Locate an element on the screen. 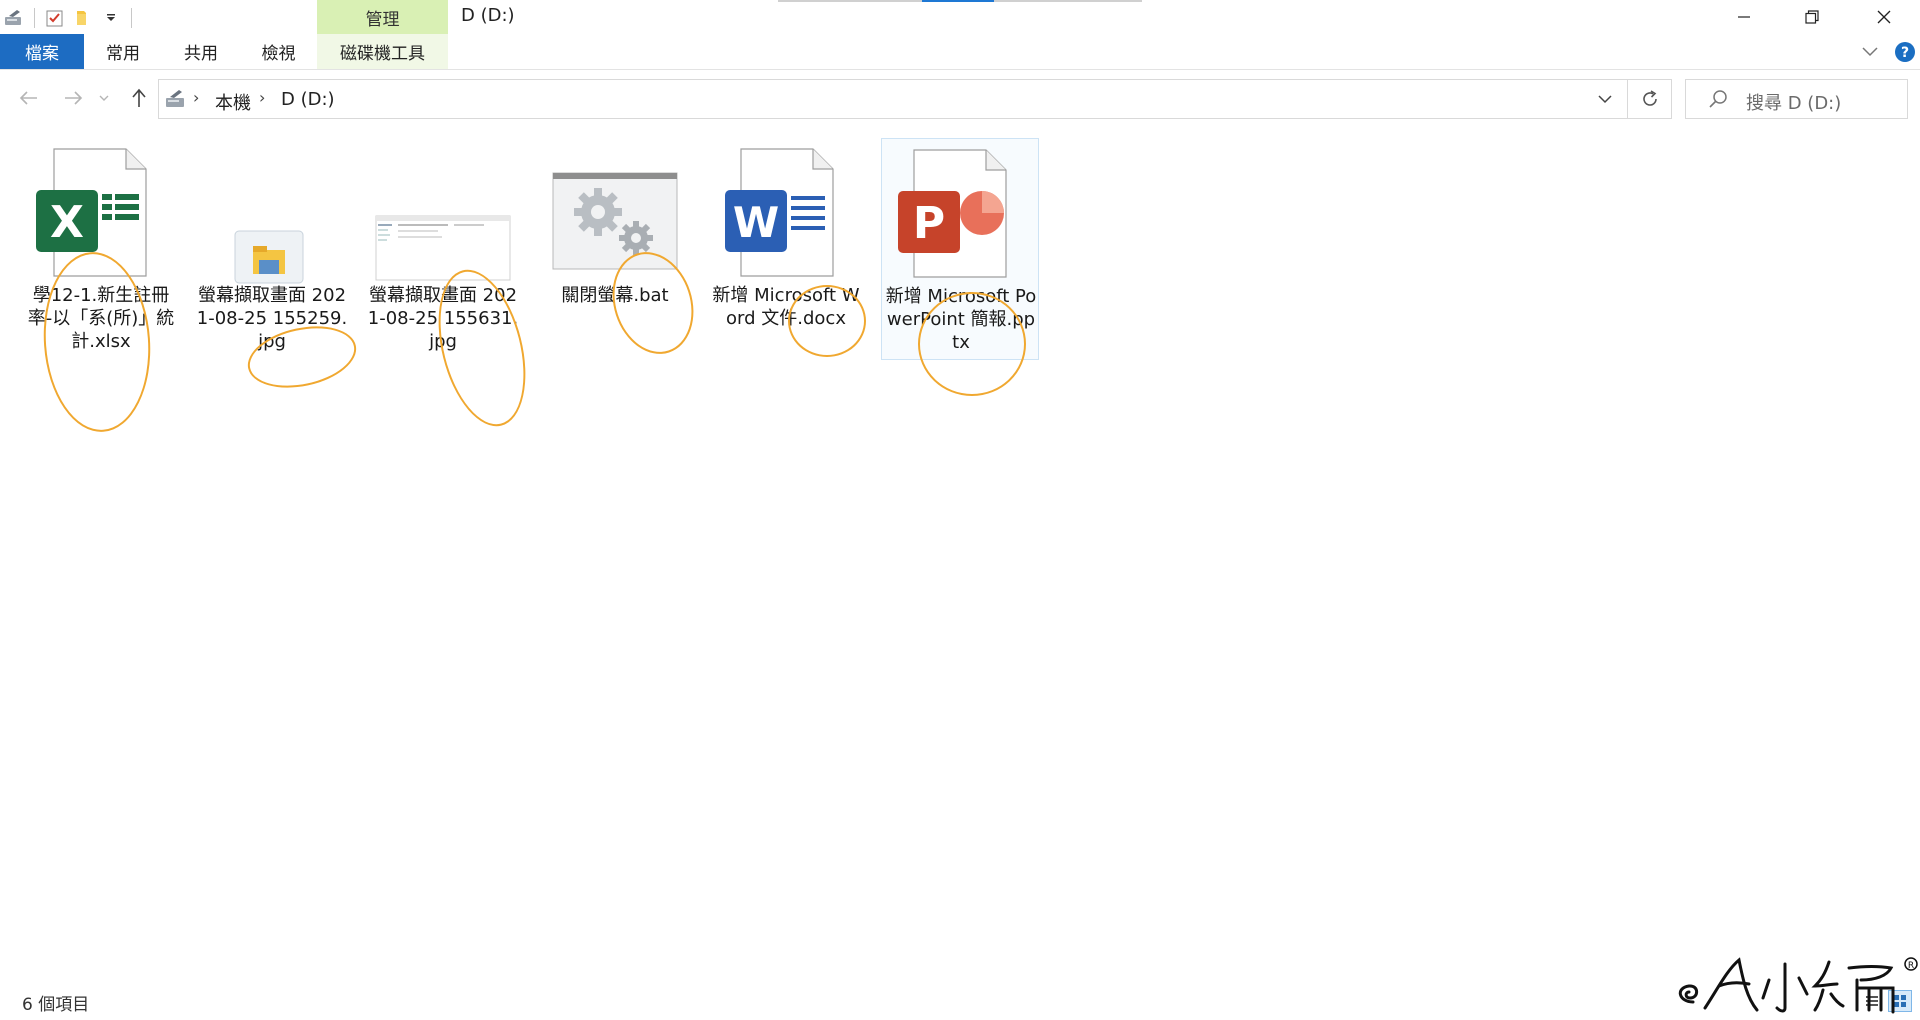 The image size is (1920, 1020). svg-text: X is located at coordinates (67, 222).